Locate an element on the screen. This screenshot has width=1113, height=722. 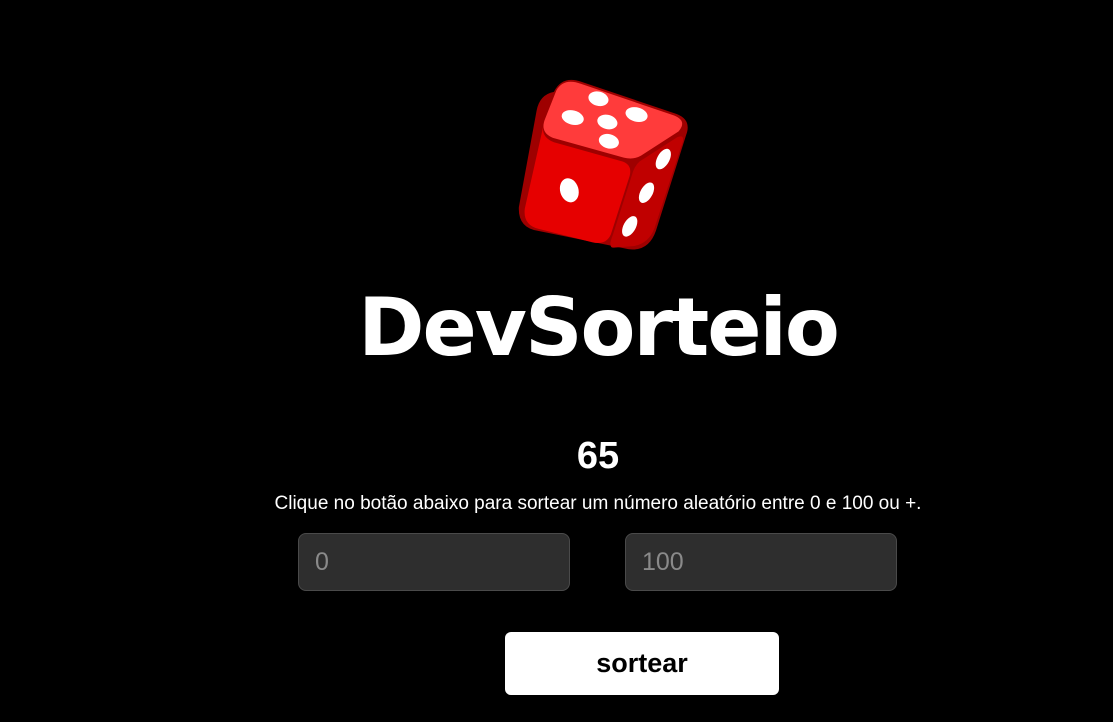
draw-result: 65 is located at coordinates (598, 456).